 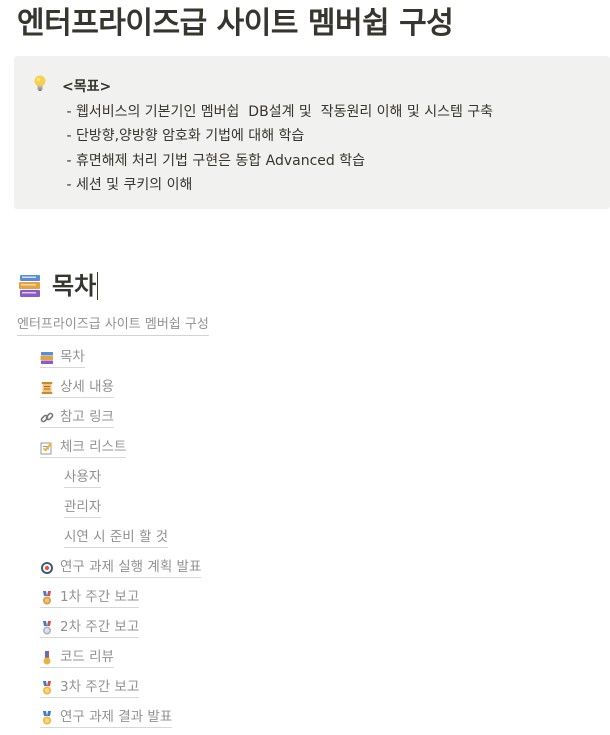 What do you see at coordinates (100, 627) in the screenshot?
I see `toc-label: 2차 주간 보고` at bounding box center [100, 627].